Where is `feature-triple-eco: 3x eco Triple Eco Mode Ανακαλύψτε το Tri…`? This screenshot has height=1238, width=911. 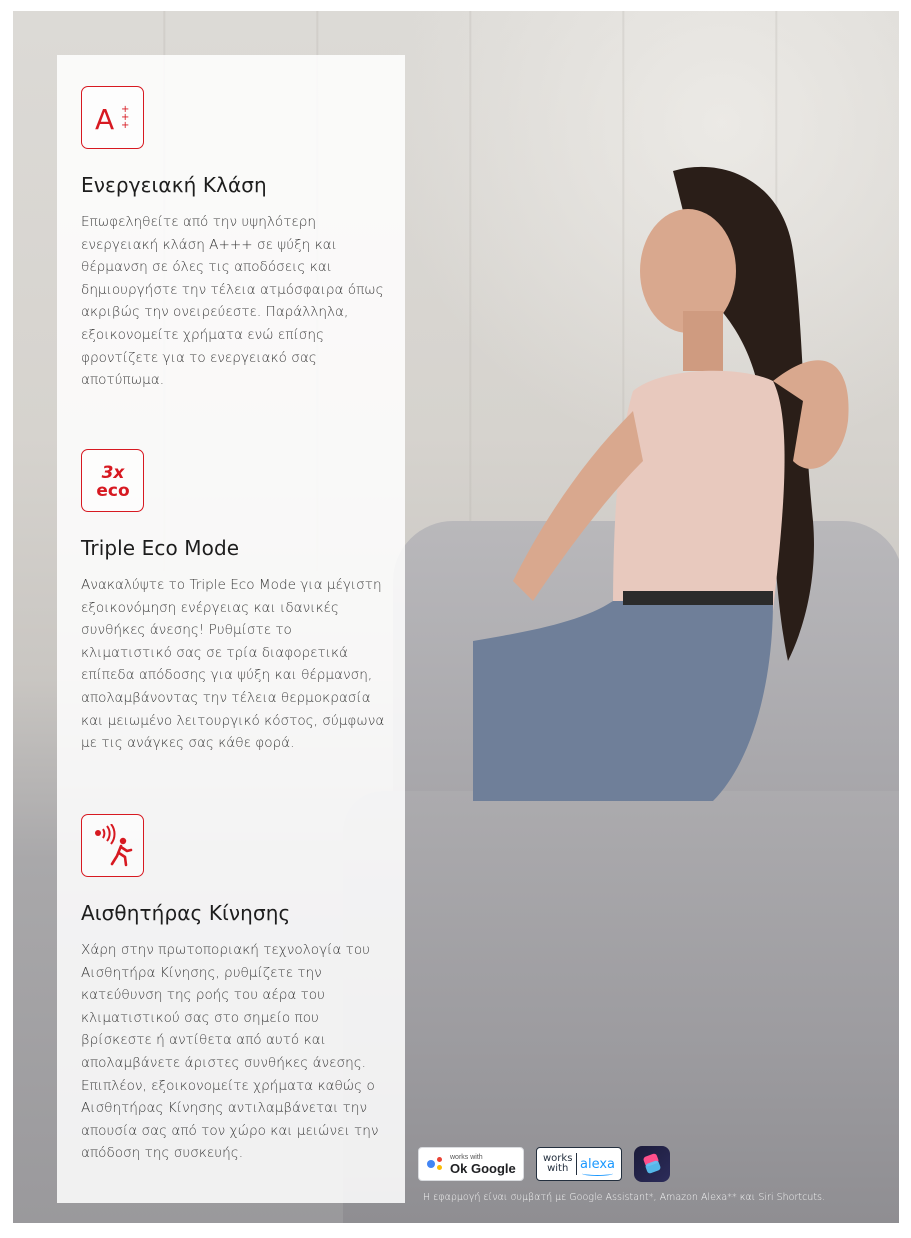
feature-triple-eco: 3x eco Triple Eco Mode Ανακαλύψτε το Tri… is located at coordinates (236, 602).